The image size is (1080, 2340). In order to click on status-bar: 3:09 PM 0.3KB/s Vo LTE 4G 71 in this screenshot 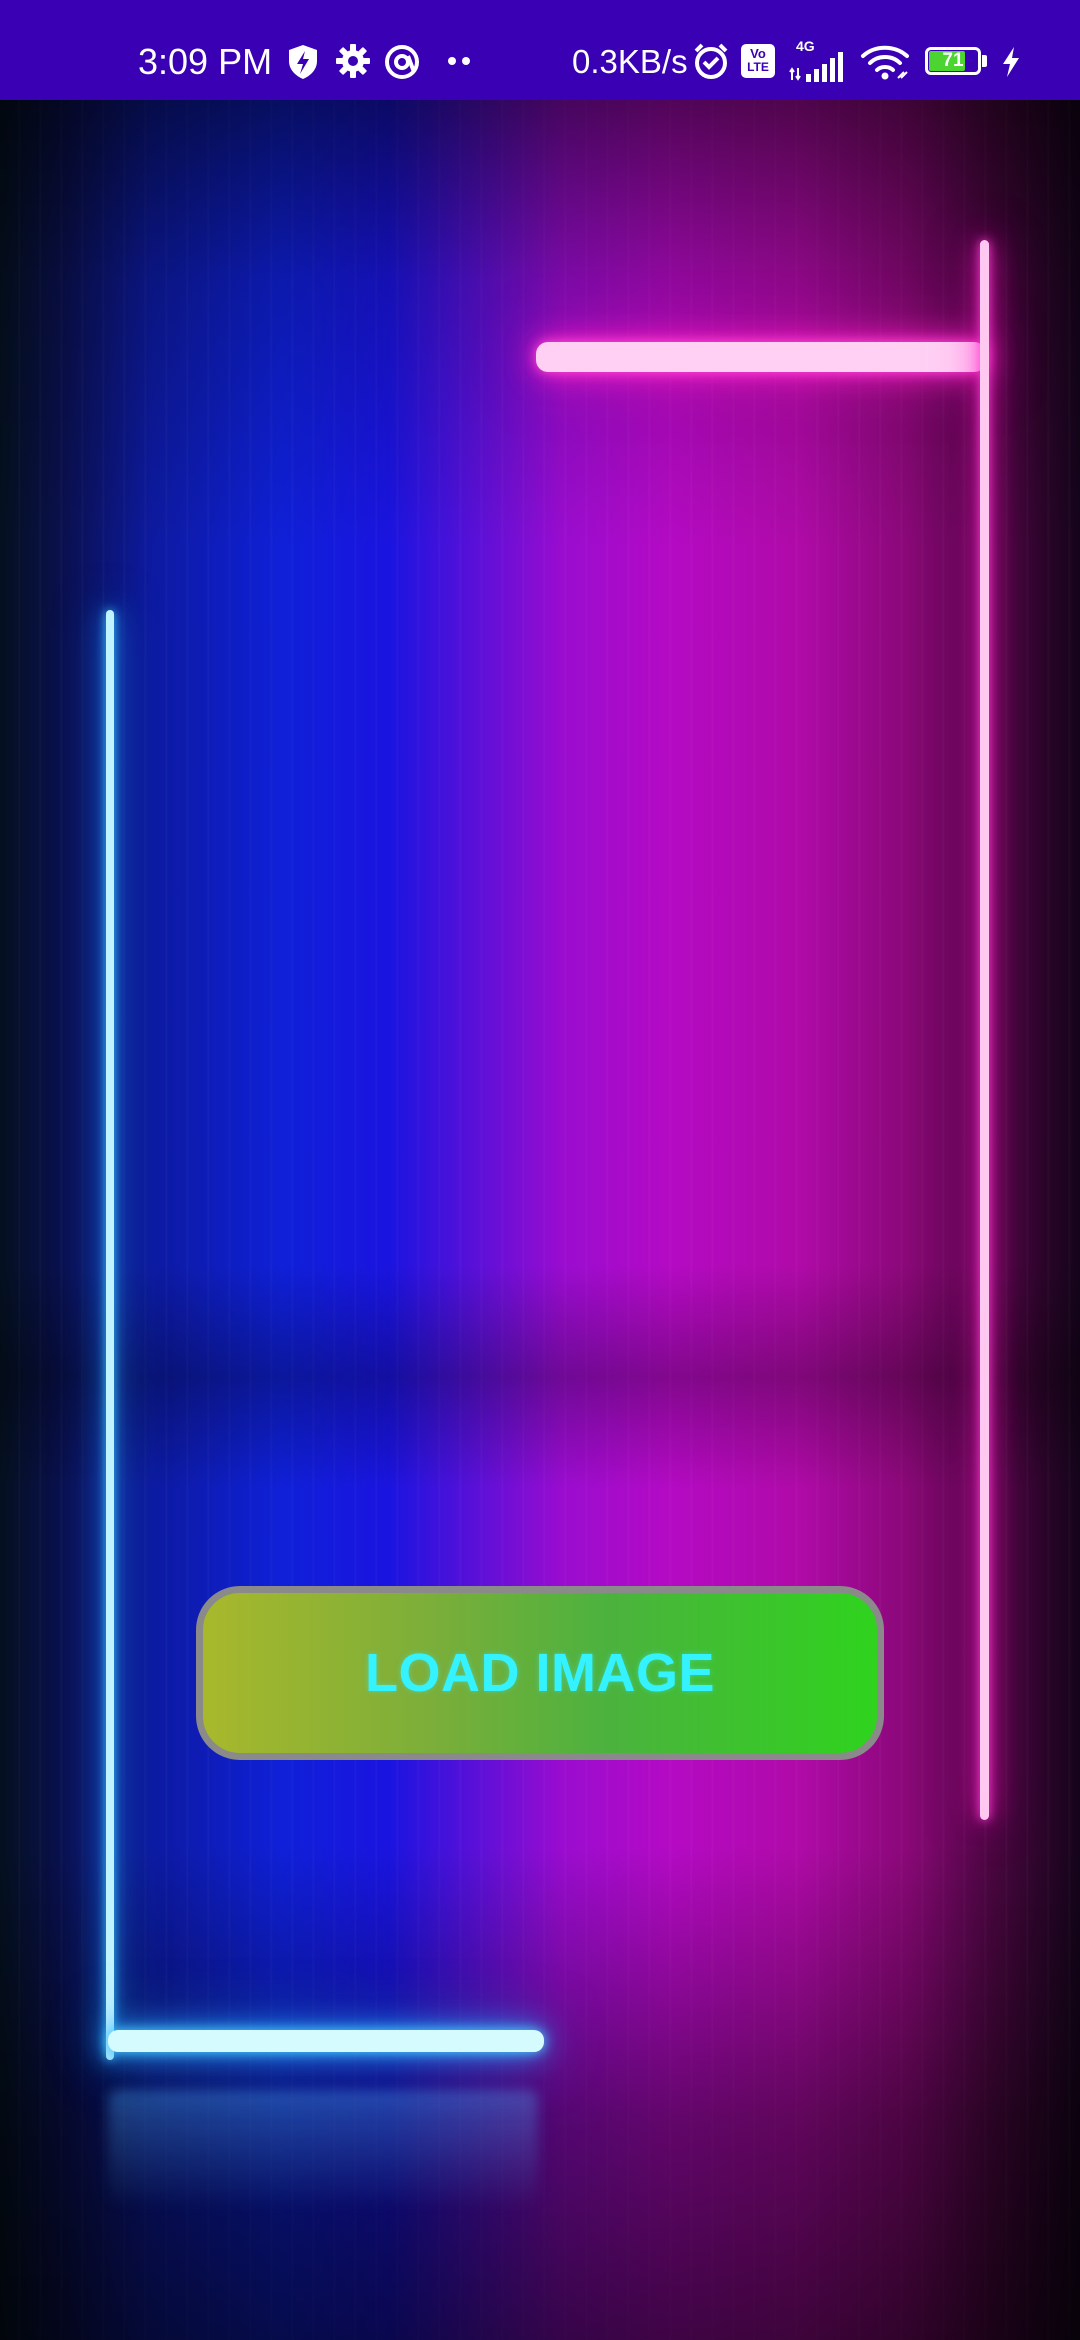, I will do `click(540, 50)`.